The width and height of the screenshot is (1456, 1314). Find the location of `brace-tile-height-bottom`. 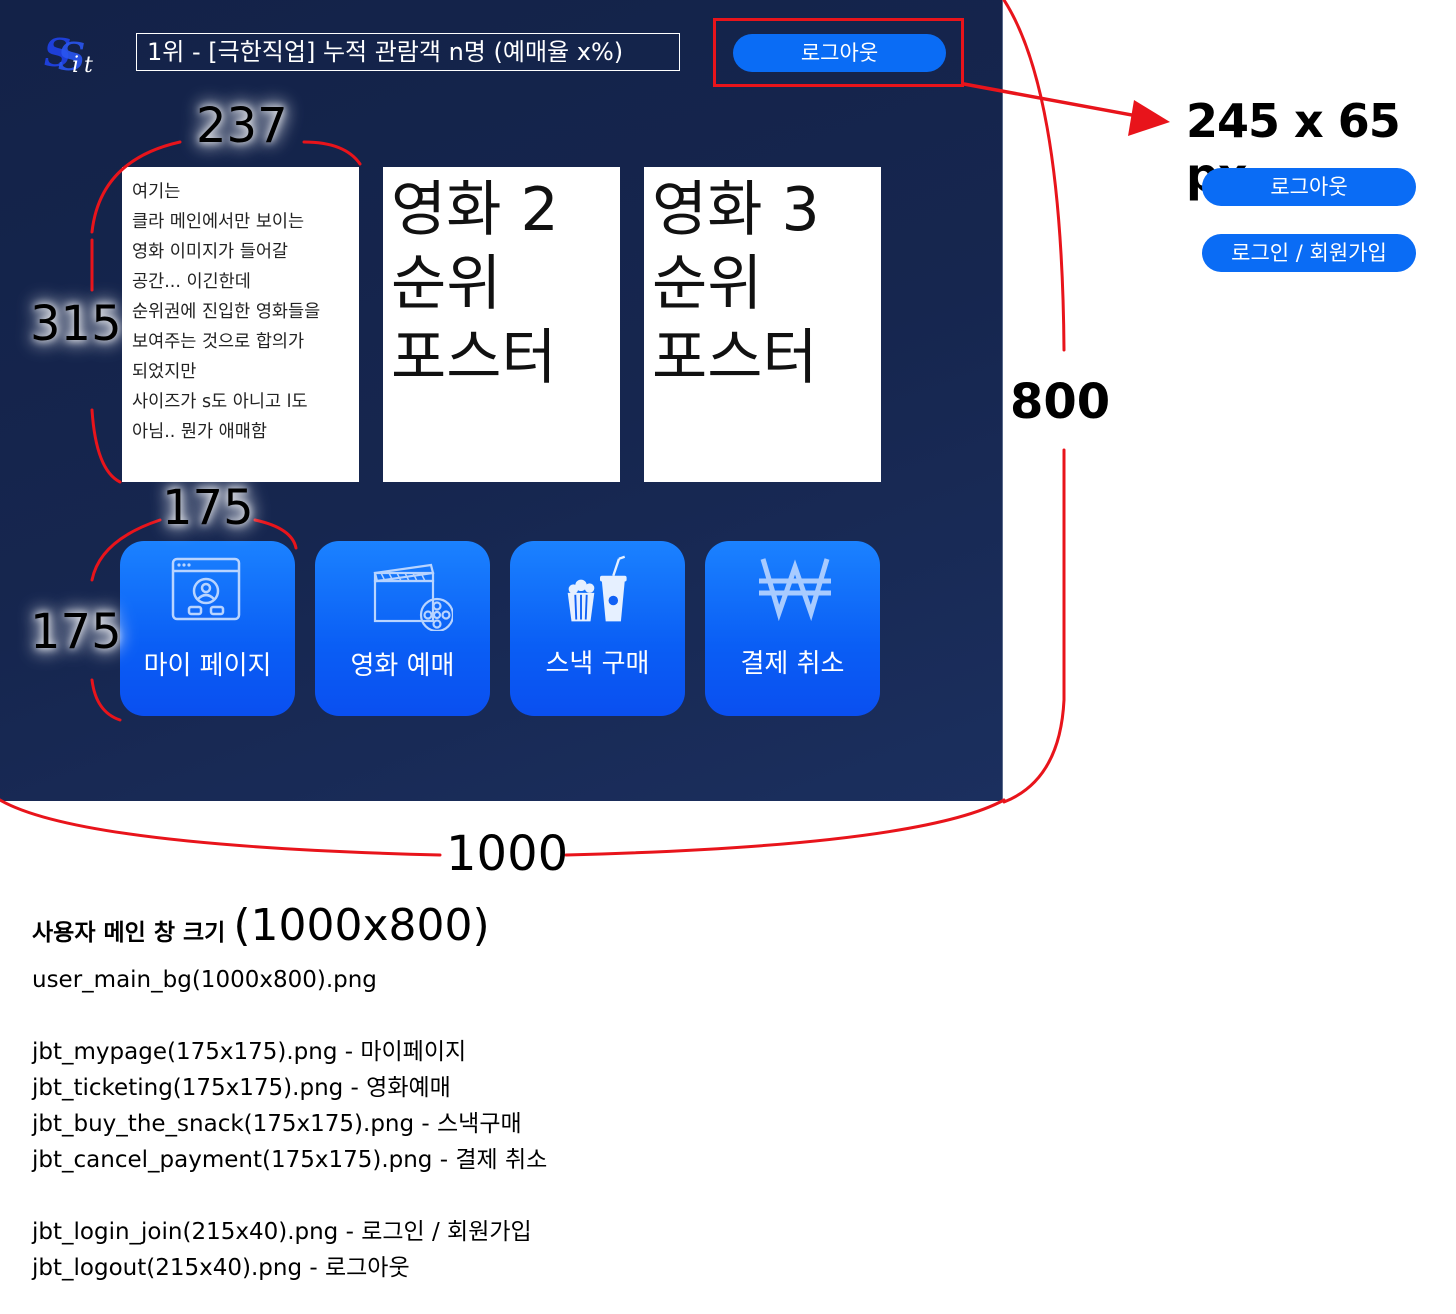

brace-tile-height-bottom is located at coordinates (106, 700).